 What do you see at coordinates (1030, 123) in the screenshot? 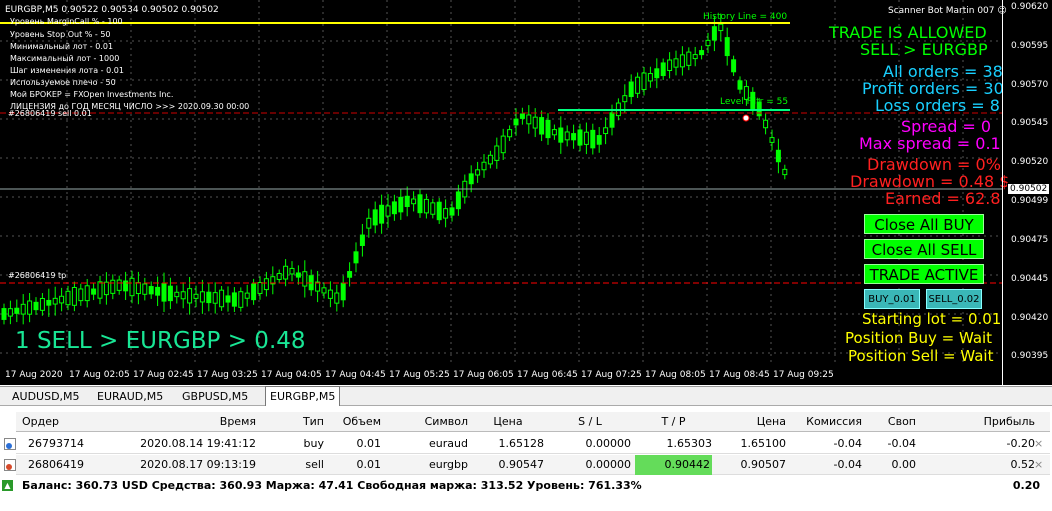
I see `price-tick-label: 0.90545` at bounding box center [1030, 123].